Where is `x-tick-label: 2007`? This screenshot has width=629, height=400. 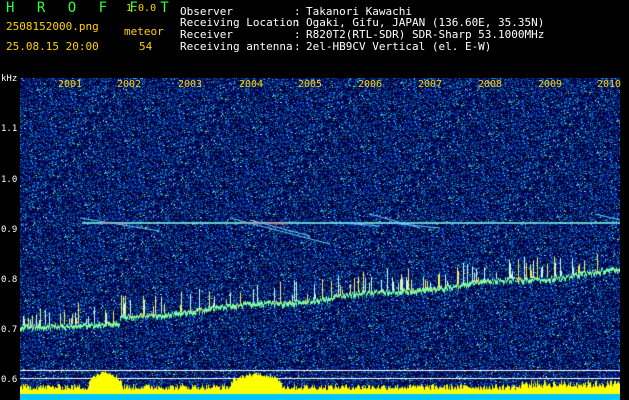 x-tick-label: 2007 is located at coordinates (430, 84).